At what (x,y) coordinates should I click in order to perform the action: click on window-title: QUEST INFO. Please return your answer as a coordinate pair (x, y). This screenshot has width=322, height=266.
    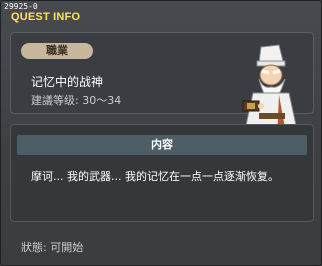
    Looking at the image, I should click on (46, 17).